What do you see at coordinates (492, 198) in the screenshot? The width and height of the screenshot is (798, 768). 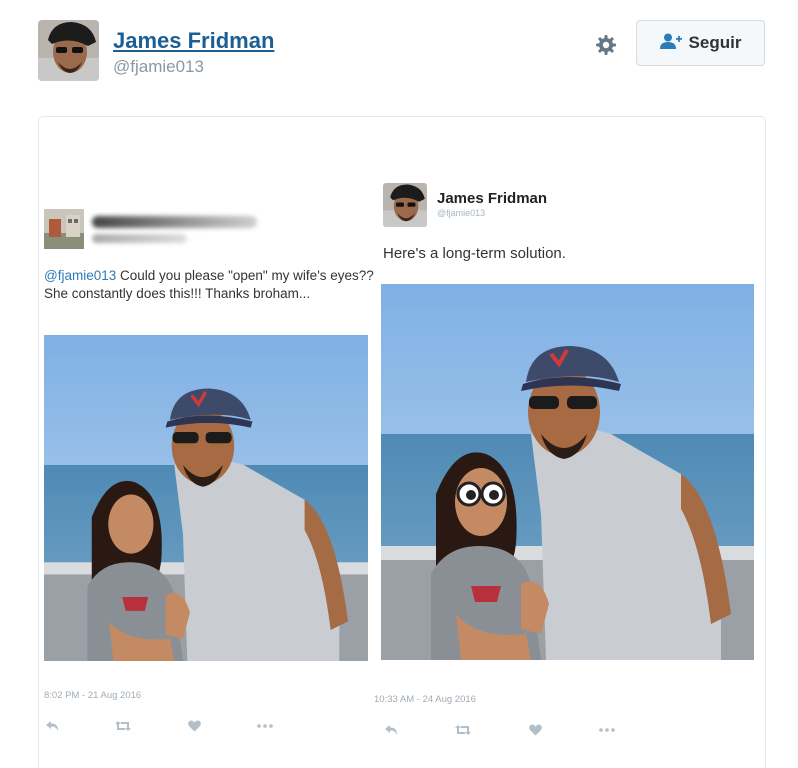 I see `answer-author-name: James Fridman` at bounding box center [492, 198].